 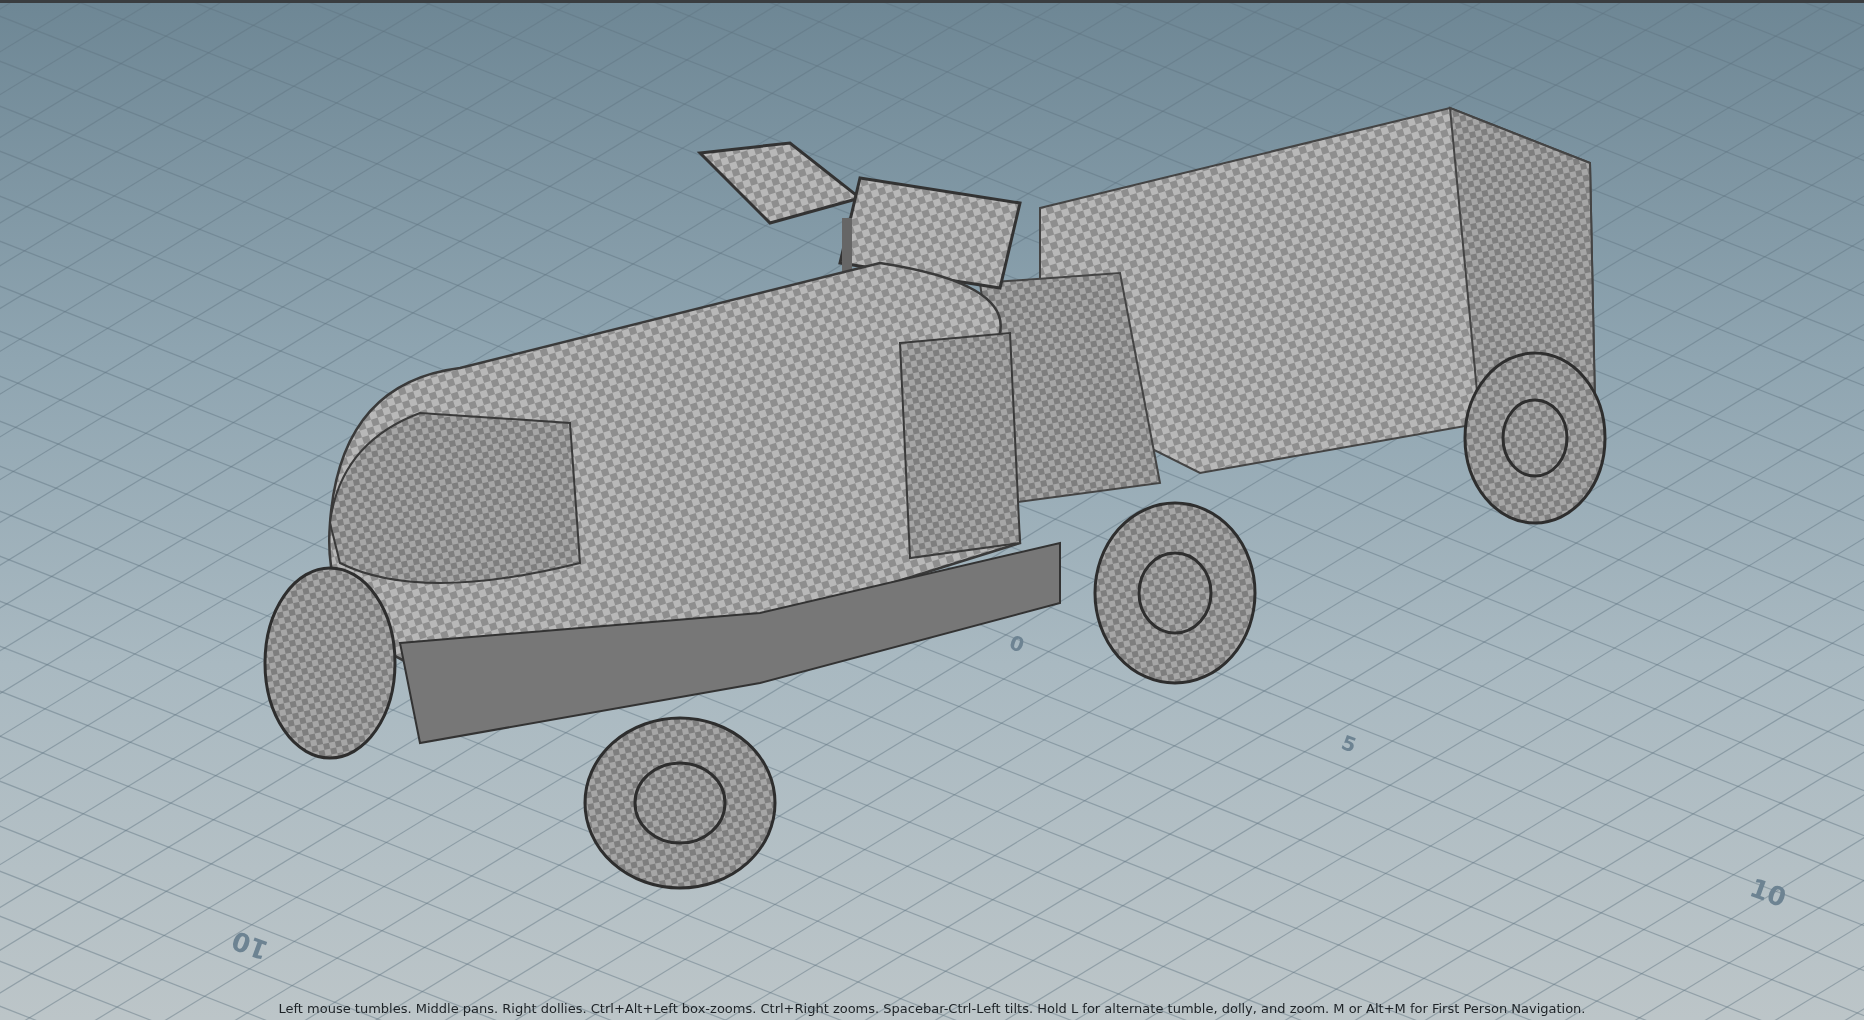 What do you see at coordinates (1349, 744) in the screenshot?
I see `grid-label: 5` at bounding box center [1349, 744].